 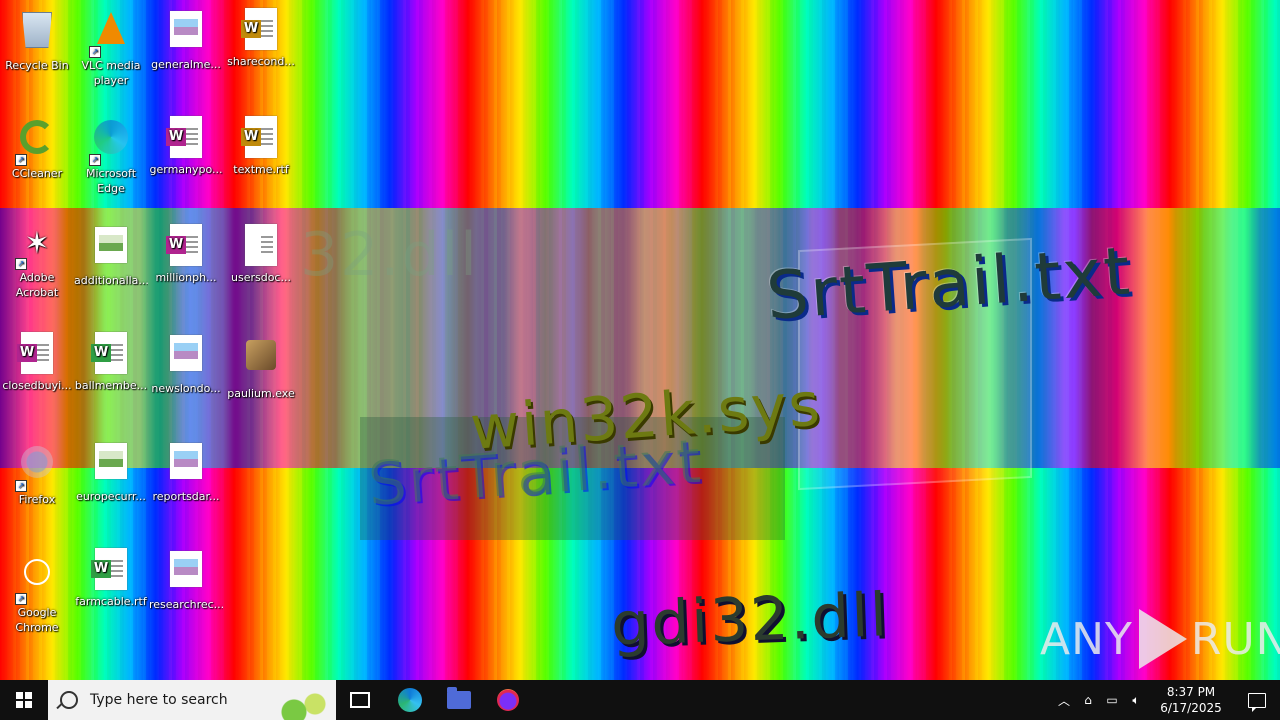 I want to click on firefox-icon, so click(x=508, y=700).